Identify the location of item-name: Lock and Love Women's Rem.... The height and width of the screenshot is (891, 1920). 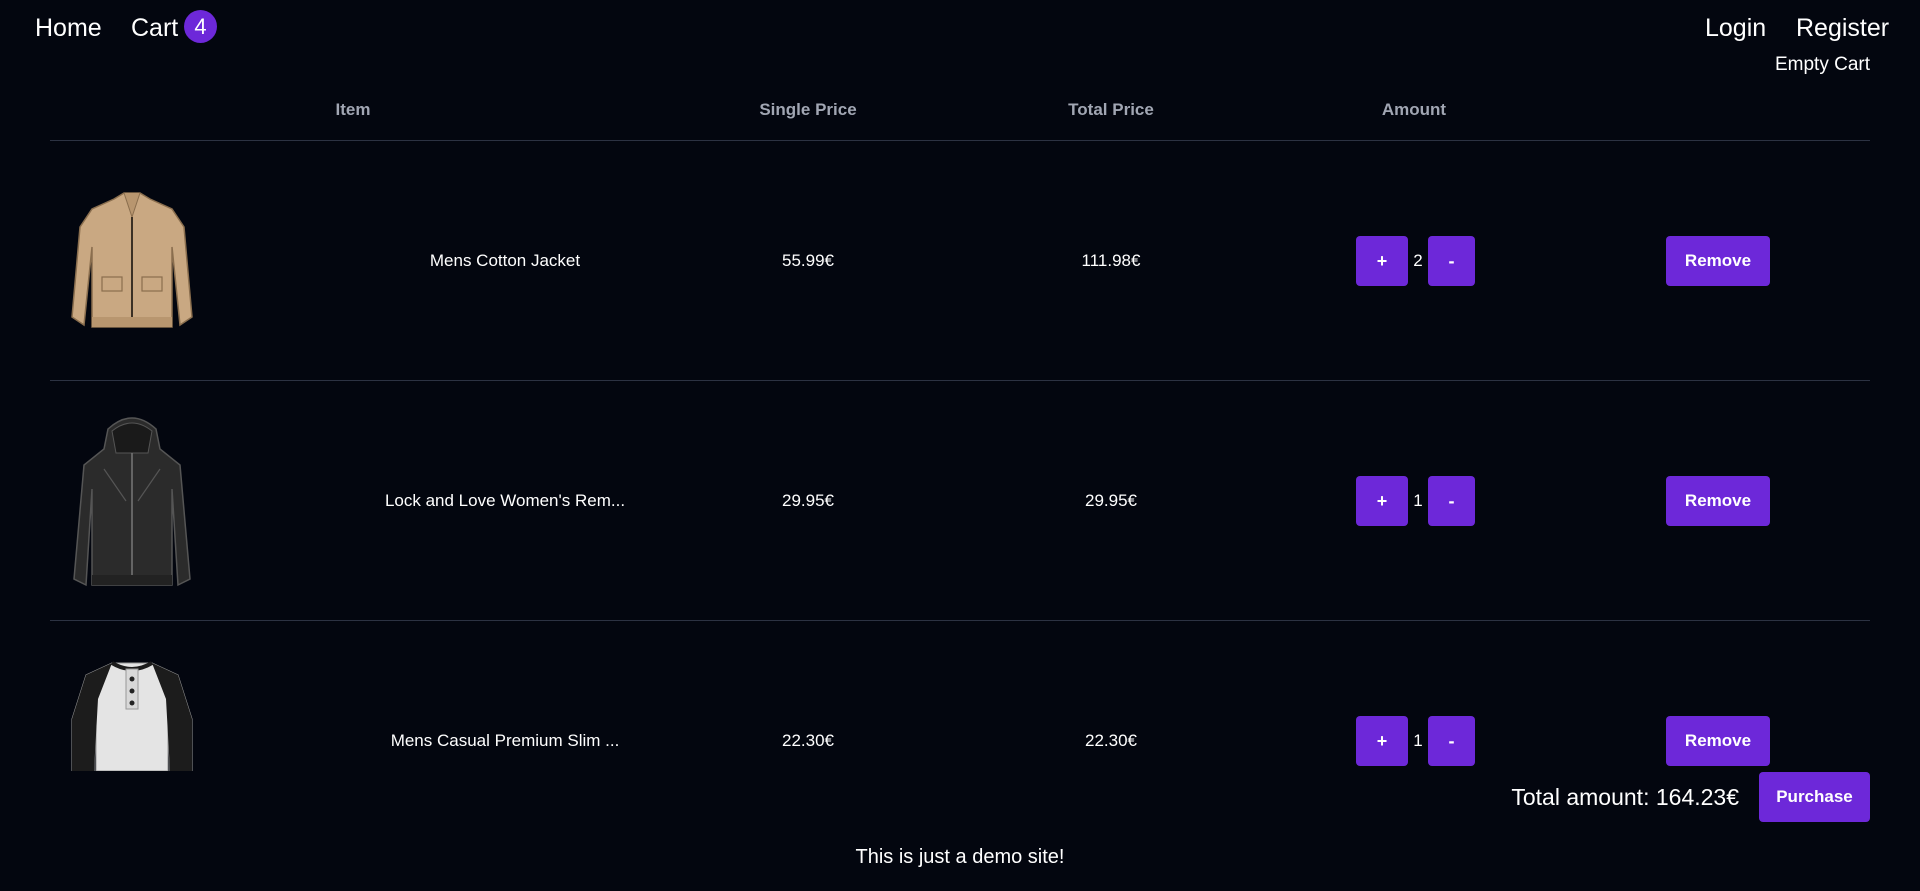
(505, 500).